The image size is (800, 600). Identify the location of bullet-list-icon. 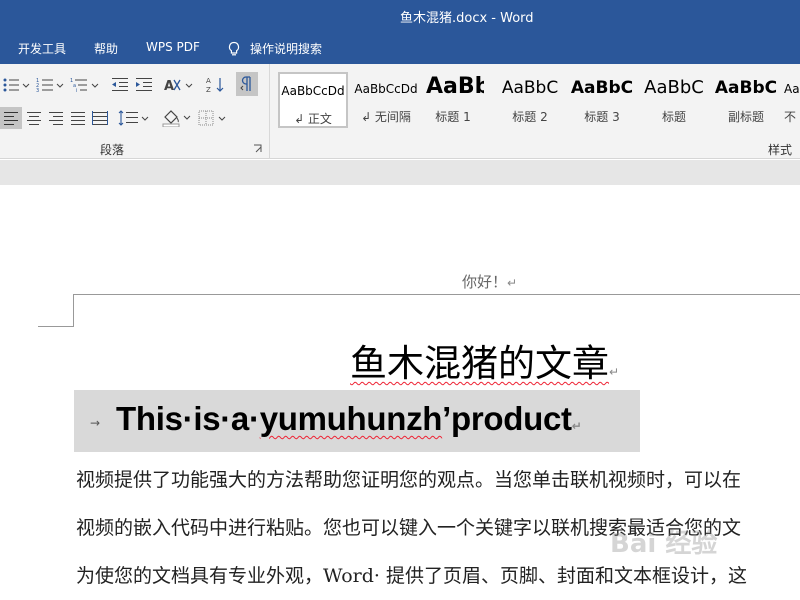
(16, 85).